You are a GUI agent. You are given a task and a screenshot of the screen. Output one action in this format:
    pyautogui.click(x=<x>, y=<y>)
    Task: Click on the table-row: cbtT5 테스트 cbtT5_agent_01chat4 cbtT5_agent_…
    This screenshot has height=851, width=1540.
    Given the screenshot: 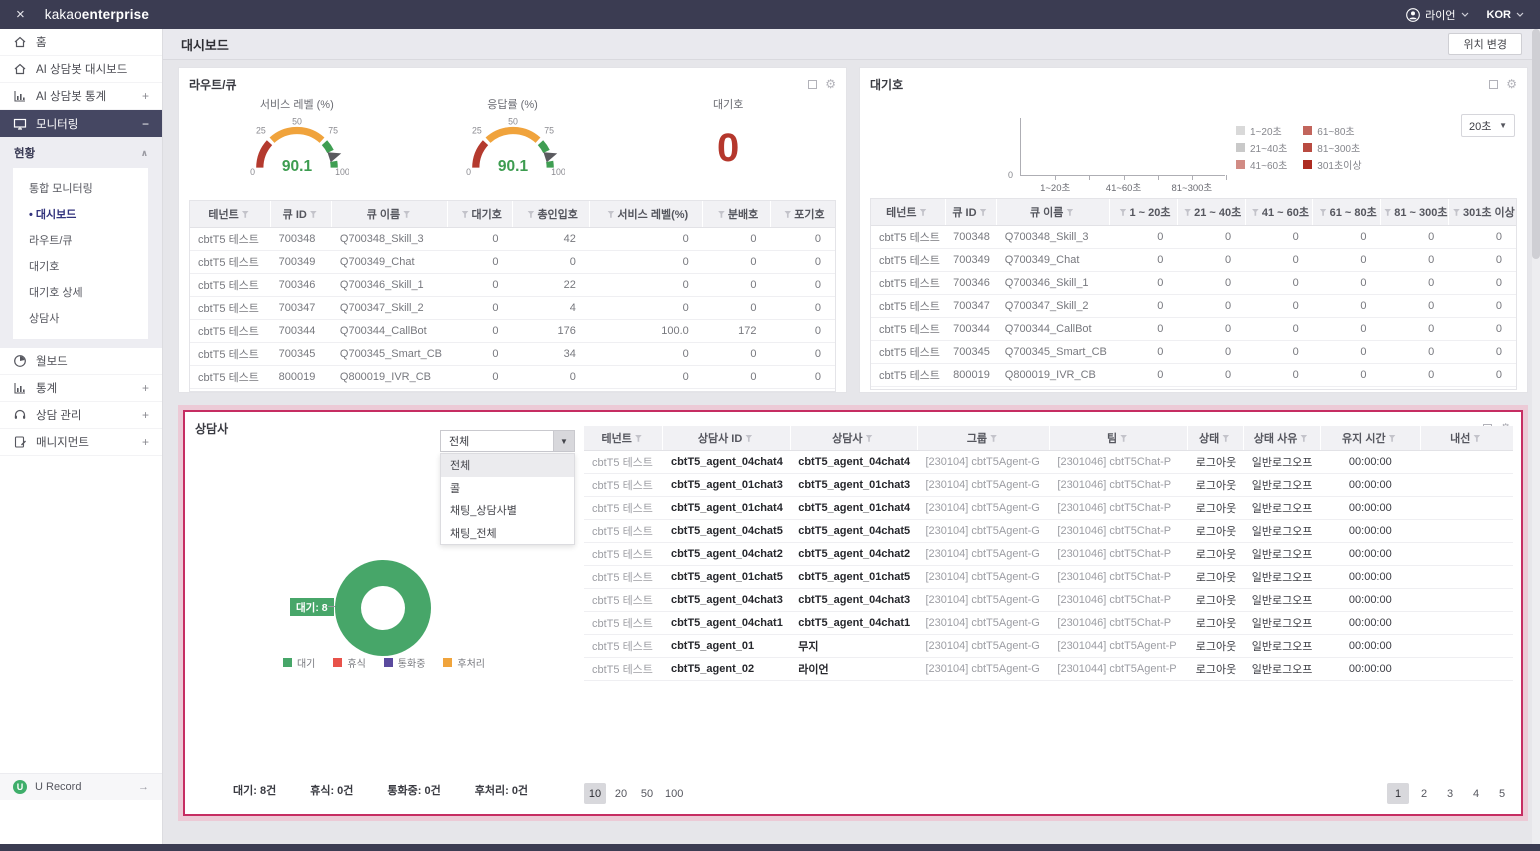 What is the action you would take?
    pyautogui.click(x=1048, y=508)
    